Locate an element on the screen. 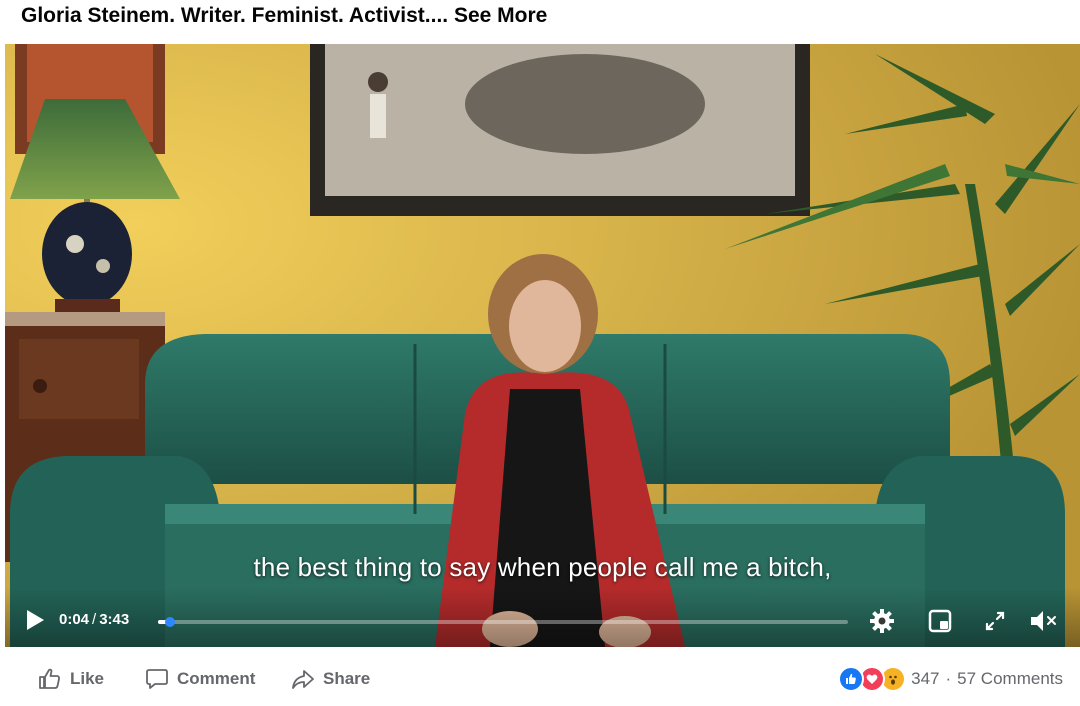  post-actions: Like Comment Share 347 · 57 Comments is located at coordinates (540, 679).